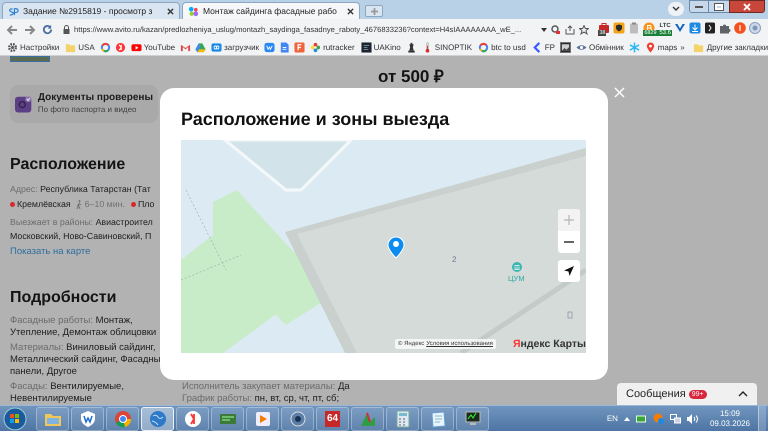  What do you see at coordinates (67, 393) in the screenshot?
I see `detail-text: Фасады: Вентилируемые, Невентилируемые` at bounding box center [67, 393].